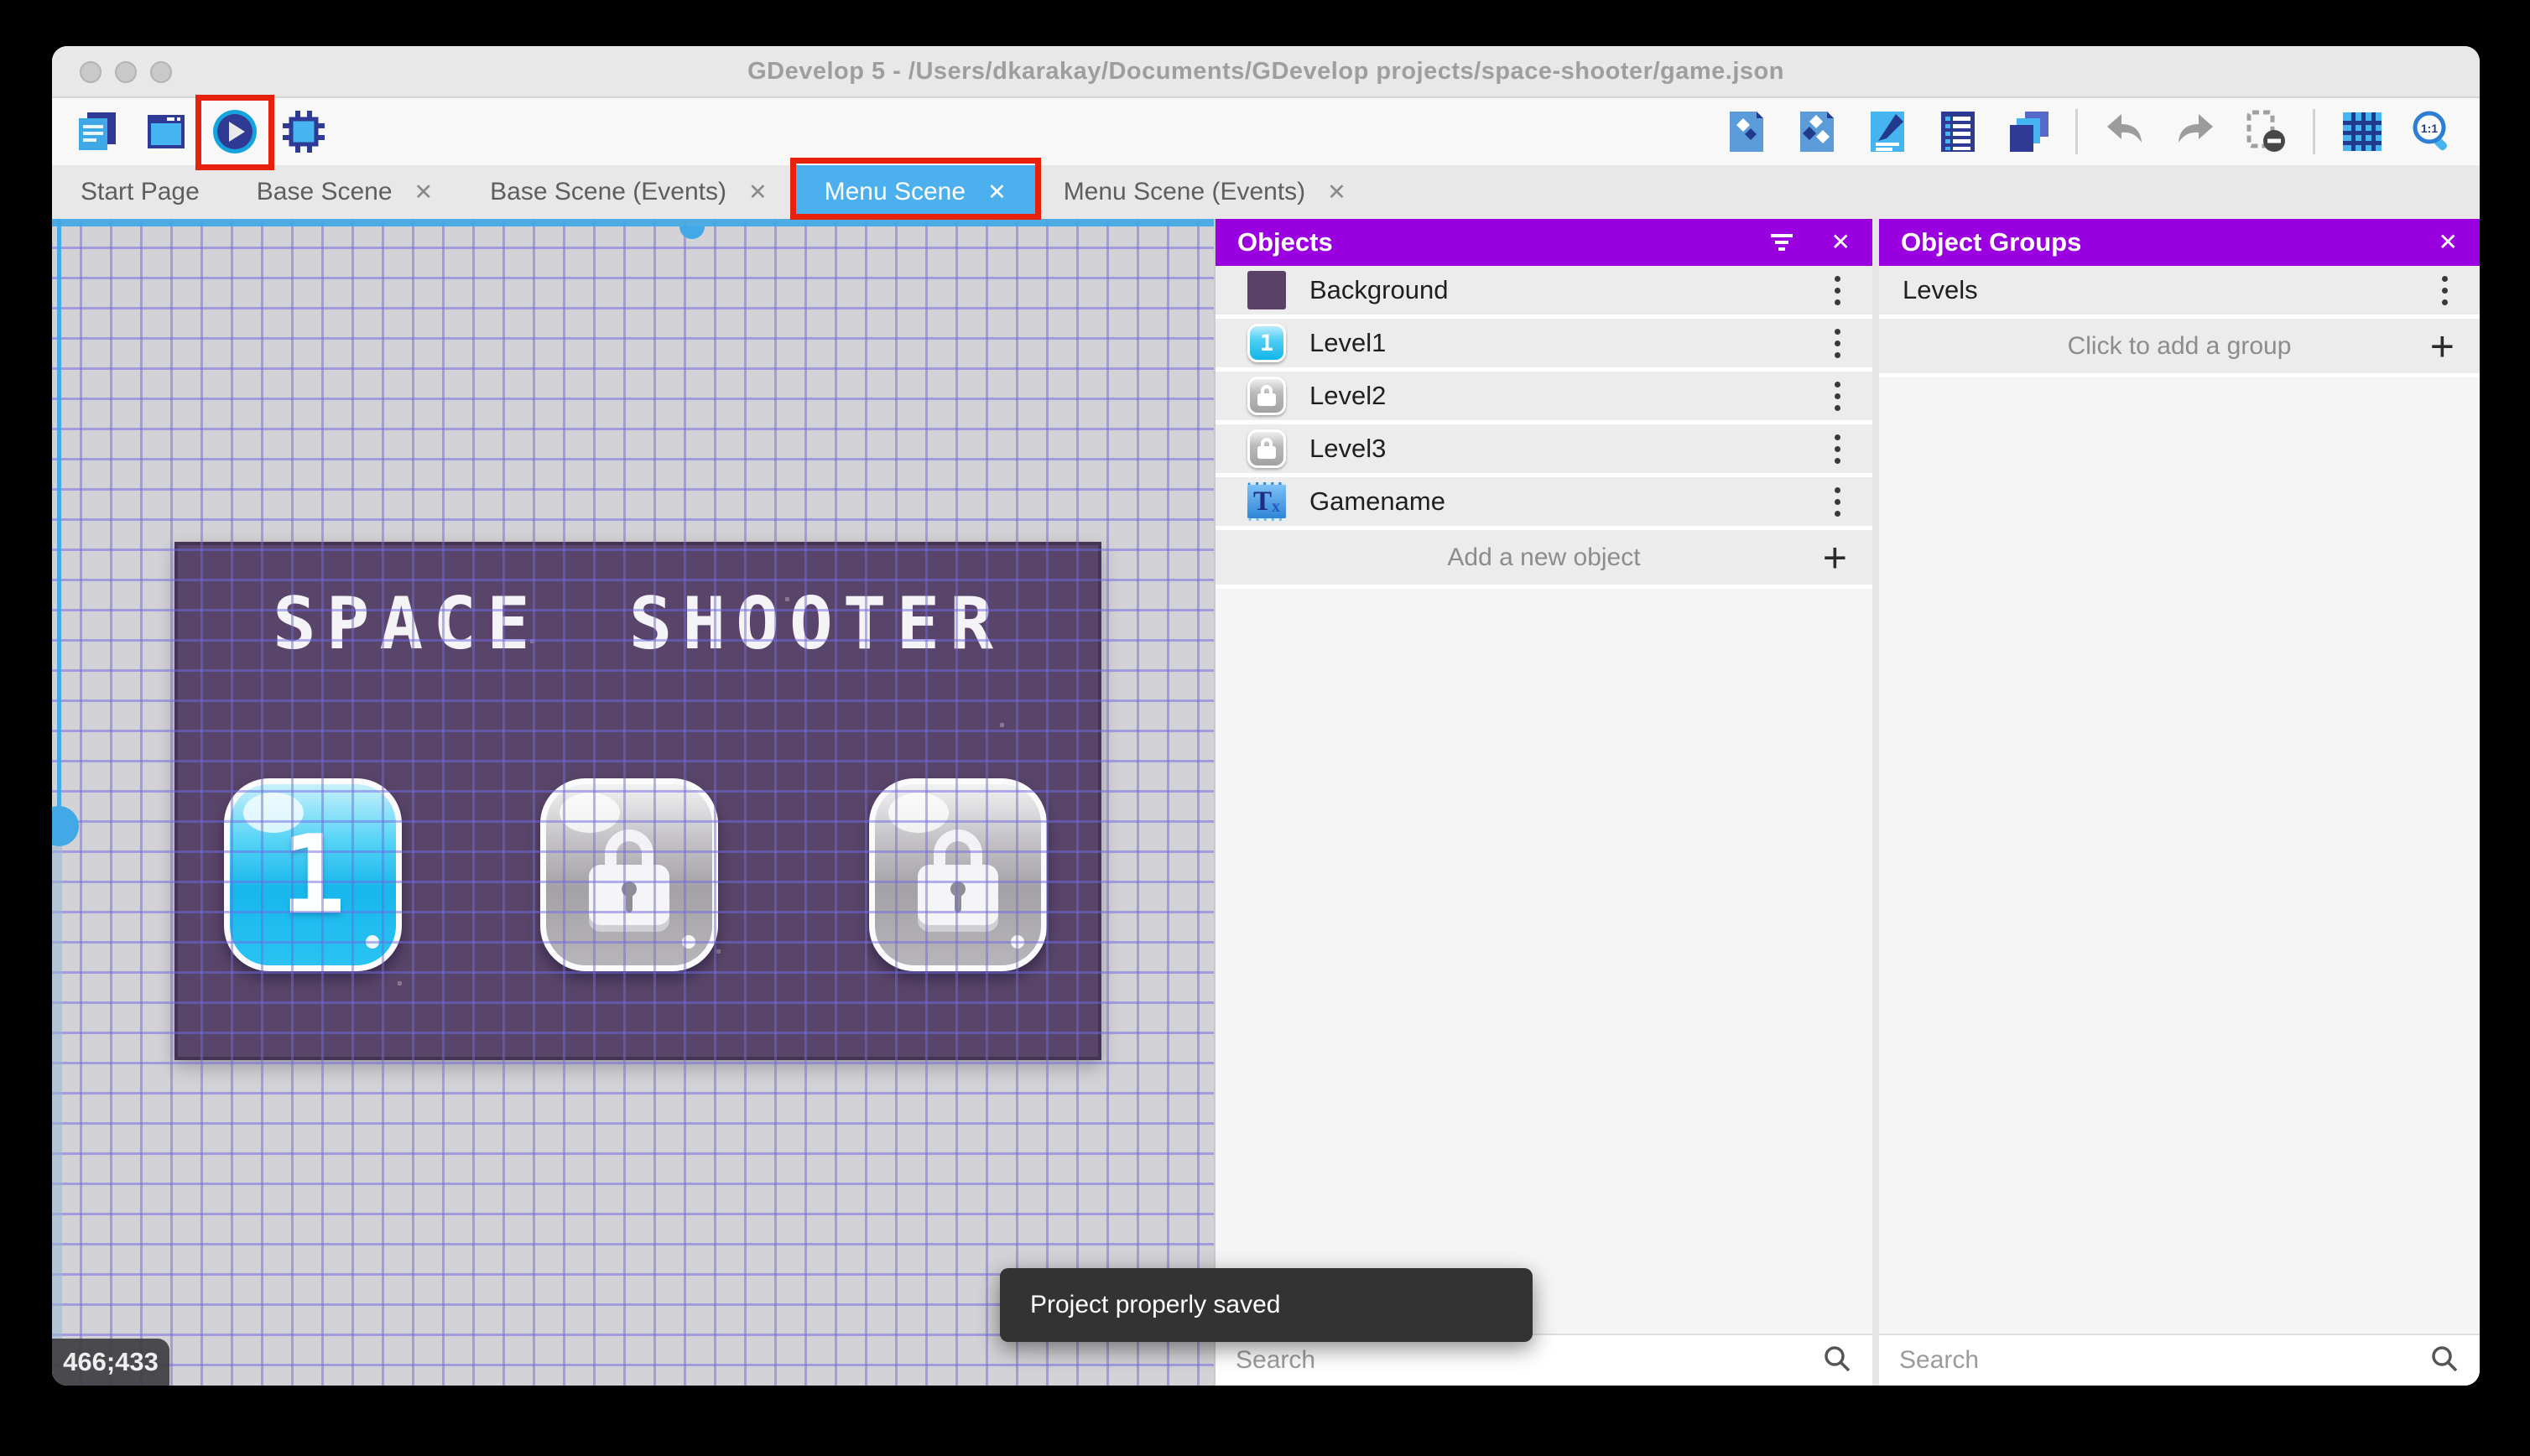  I want to click on toolbar-left-group, so click(191, 132).